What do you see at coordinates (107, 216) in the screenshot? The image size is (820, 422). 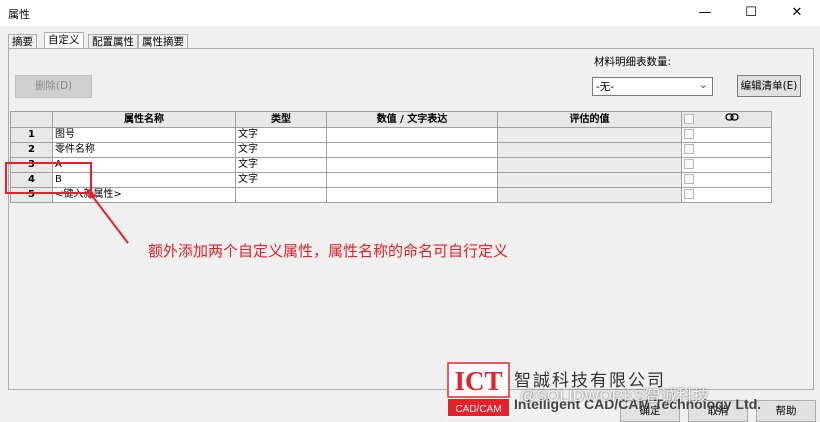 I see `annotation-arrow` at bounding box center [107, 216].